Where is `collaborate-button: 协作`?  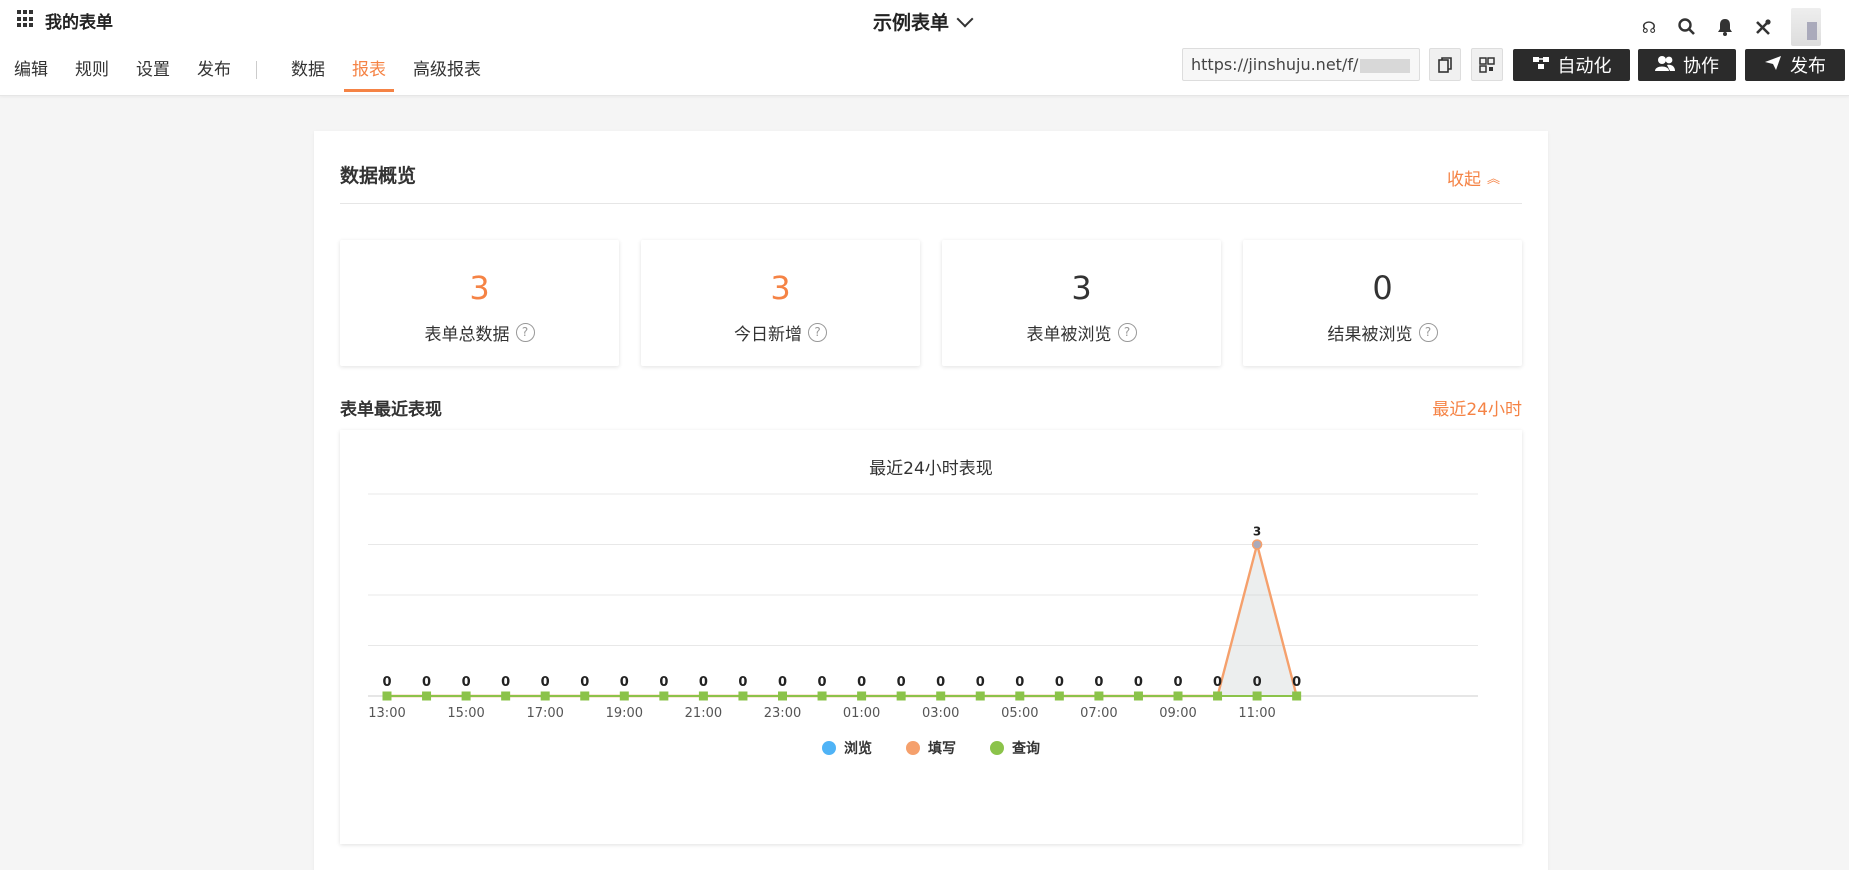 collaborate-button: 协作 is located at coordinates (1687, 65).